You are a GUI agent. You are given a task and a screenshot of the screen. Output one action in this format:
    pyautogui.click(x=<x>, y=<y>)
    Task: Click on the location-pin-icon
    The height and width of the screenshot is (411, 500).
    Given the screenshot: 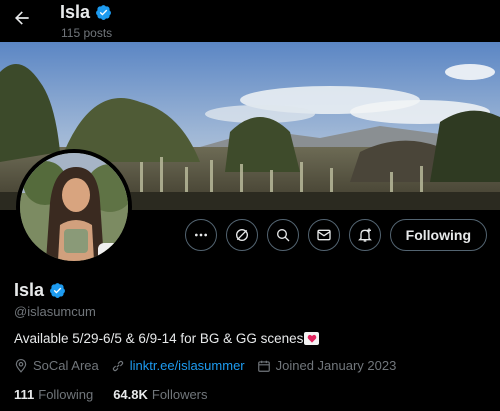 What is the action you would take?
    pyautogui.click(x=21, y=365)
    